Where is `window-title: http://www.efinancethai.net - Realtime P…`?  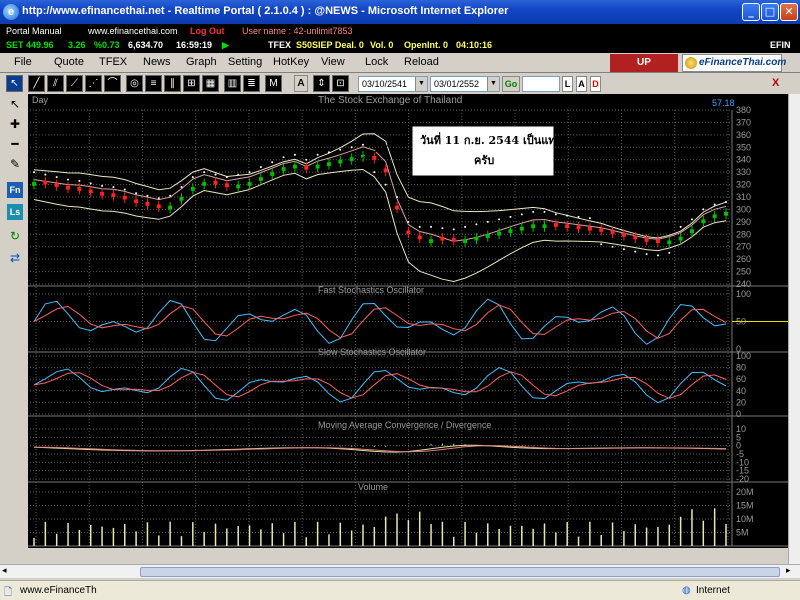
window-title: http://www.efinancethai.net - Realtime P… is located at coordinates (265, 11).